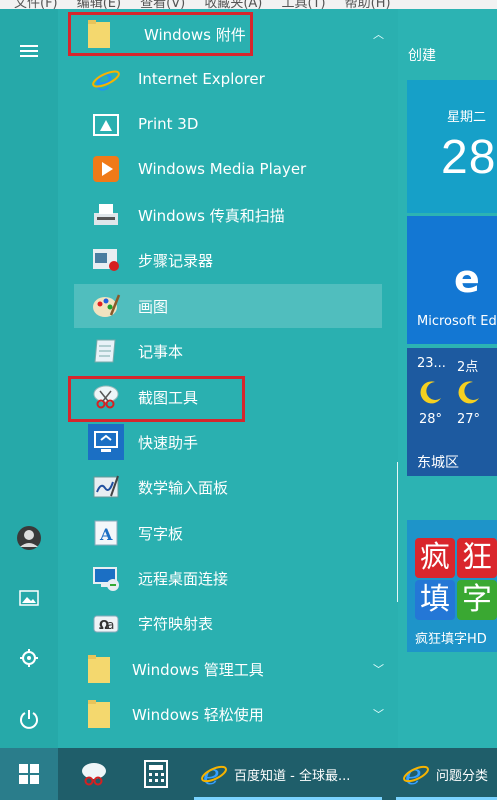 The image size is (497, 800). Describe the element at coordinates (168, 442) in the screenshot. I see `app-label: 快速助手` at that location.